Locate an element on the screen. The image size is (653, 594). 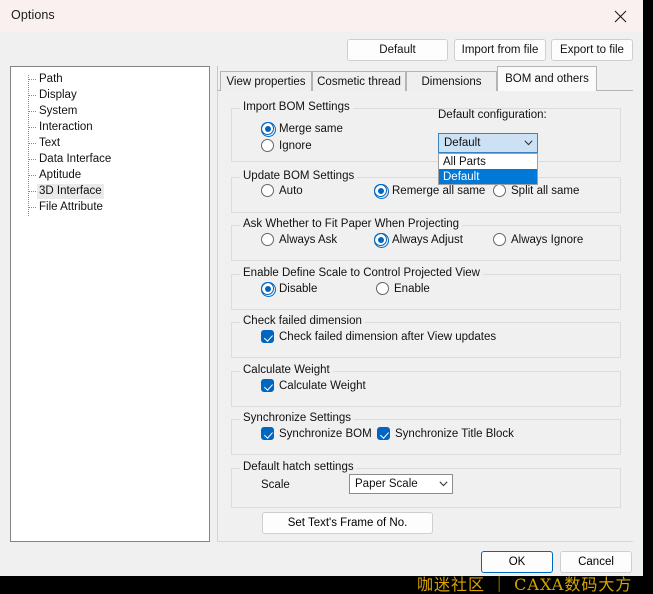
footer-divider is located at coordinates (425, 541).